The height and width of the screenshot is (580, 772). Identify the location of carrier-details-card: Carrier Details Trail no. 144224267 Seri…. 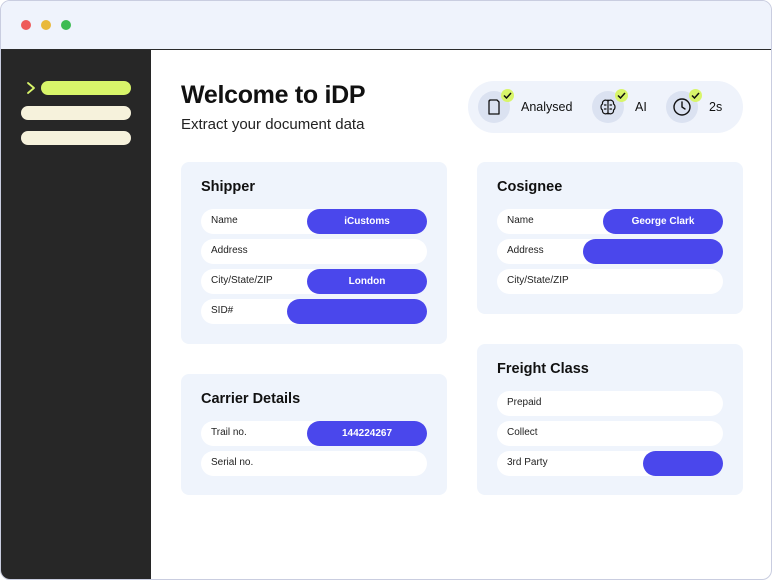
(314, 434).